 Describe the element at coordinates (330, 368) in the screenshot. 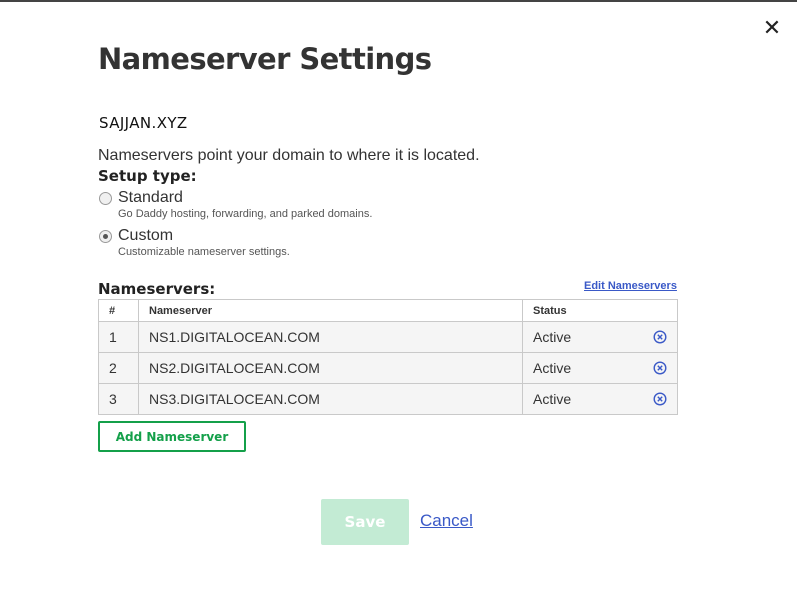

I see `row-nameserver: NS2.DIGITALOCEAN.COM` at that location.